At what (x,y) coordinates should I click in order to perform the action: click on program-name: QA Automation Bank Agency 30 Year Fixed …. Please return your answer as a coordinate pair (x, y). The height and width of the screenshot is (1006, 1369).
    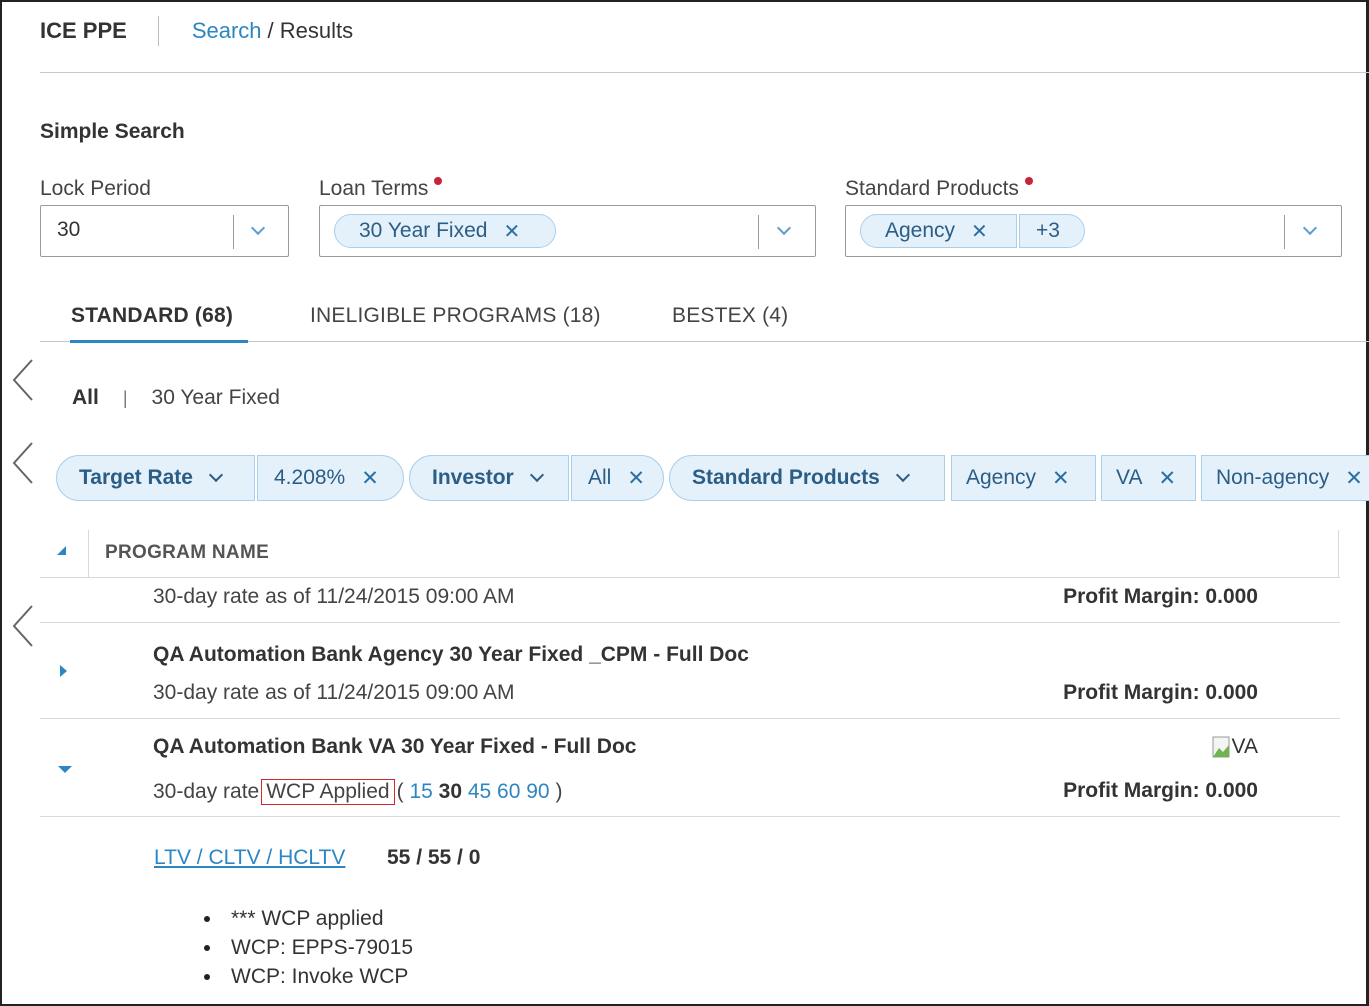
    Looking at the image, I should click on (451, 654).